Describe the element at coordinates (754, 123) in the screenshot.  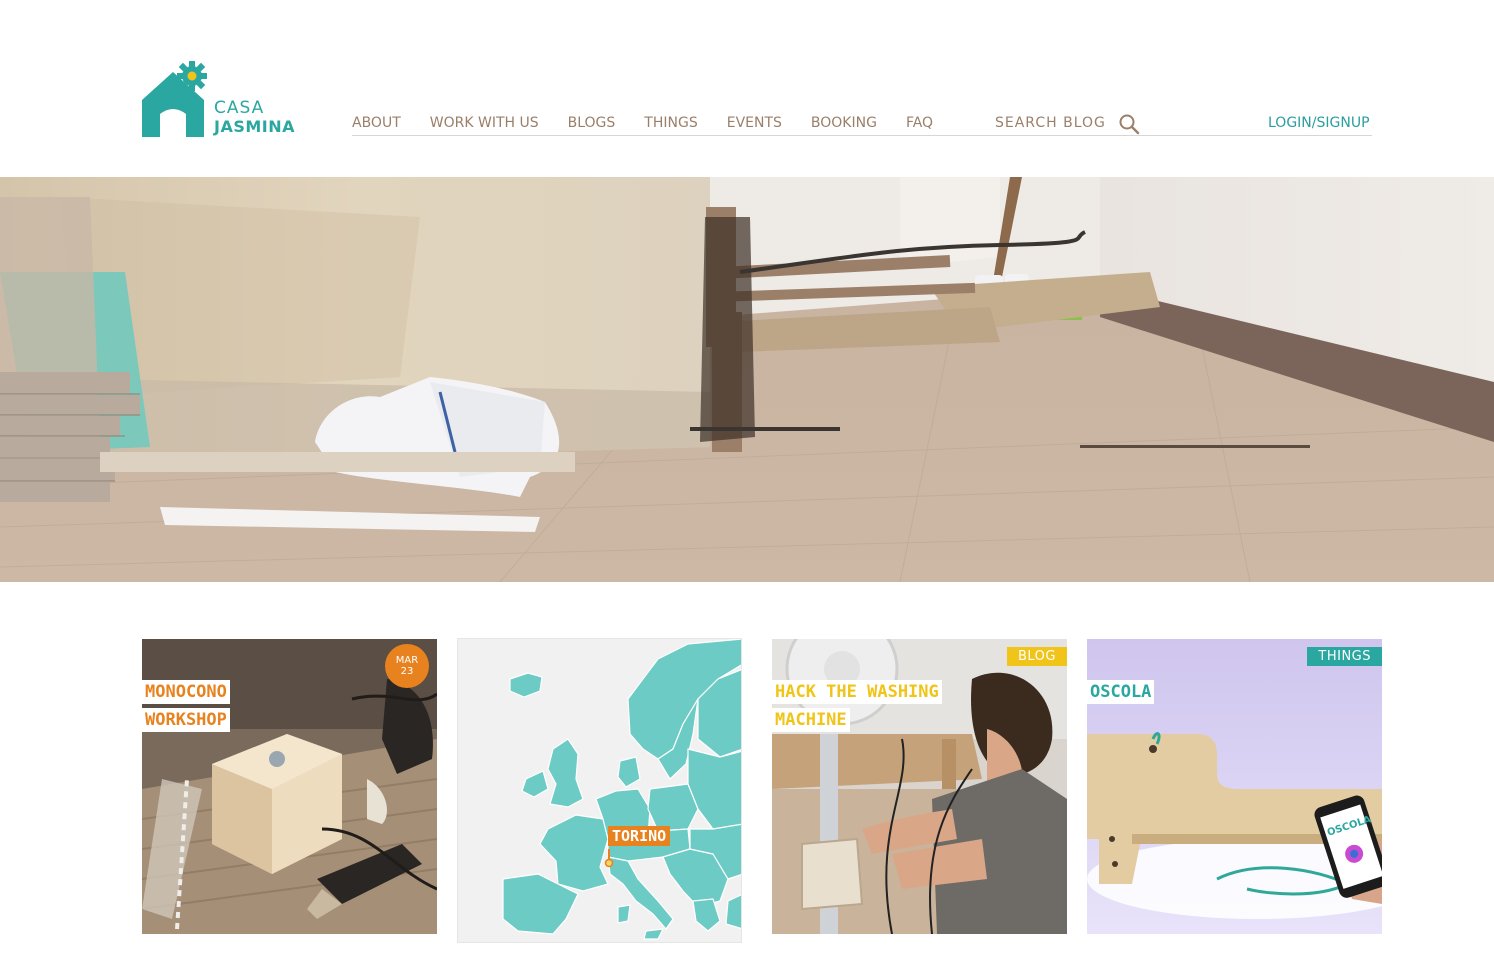
I see `nav-events: EVENTS` at that location.